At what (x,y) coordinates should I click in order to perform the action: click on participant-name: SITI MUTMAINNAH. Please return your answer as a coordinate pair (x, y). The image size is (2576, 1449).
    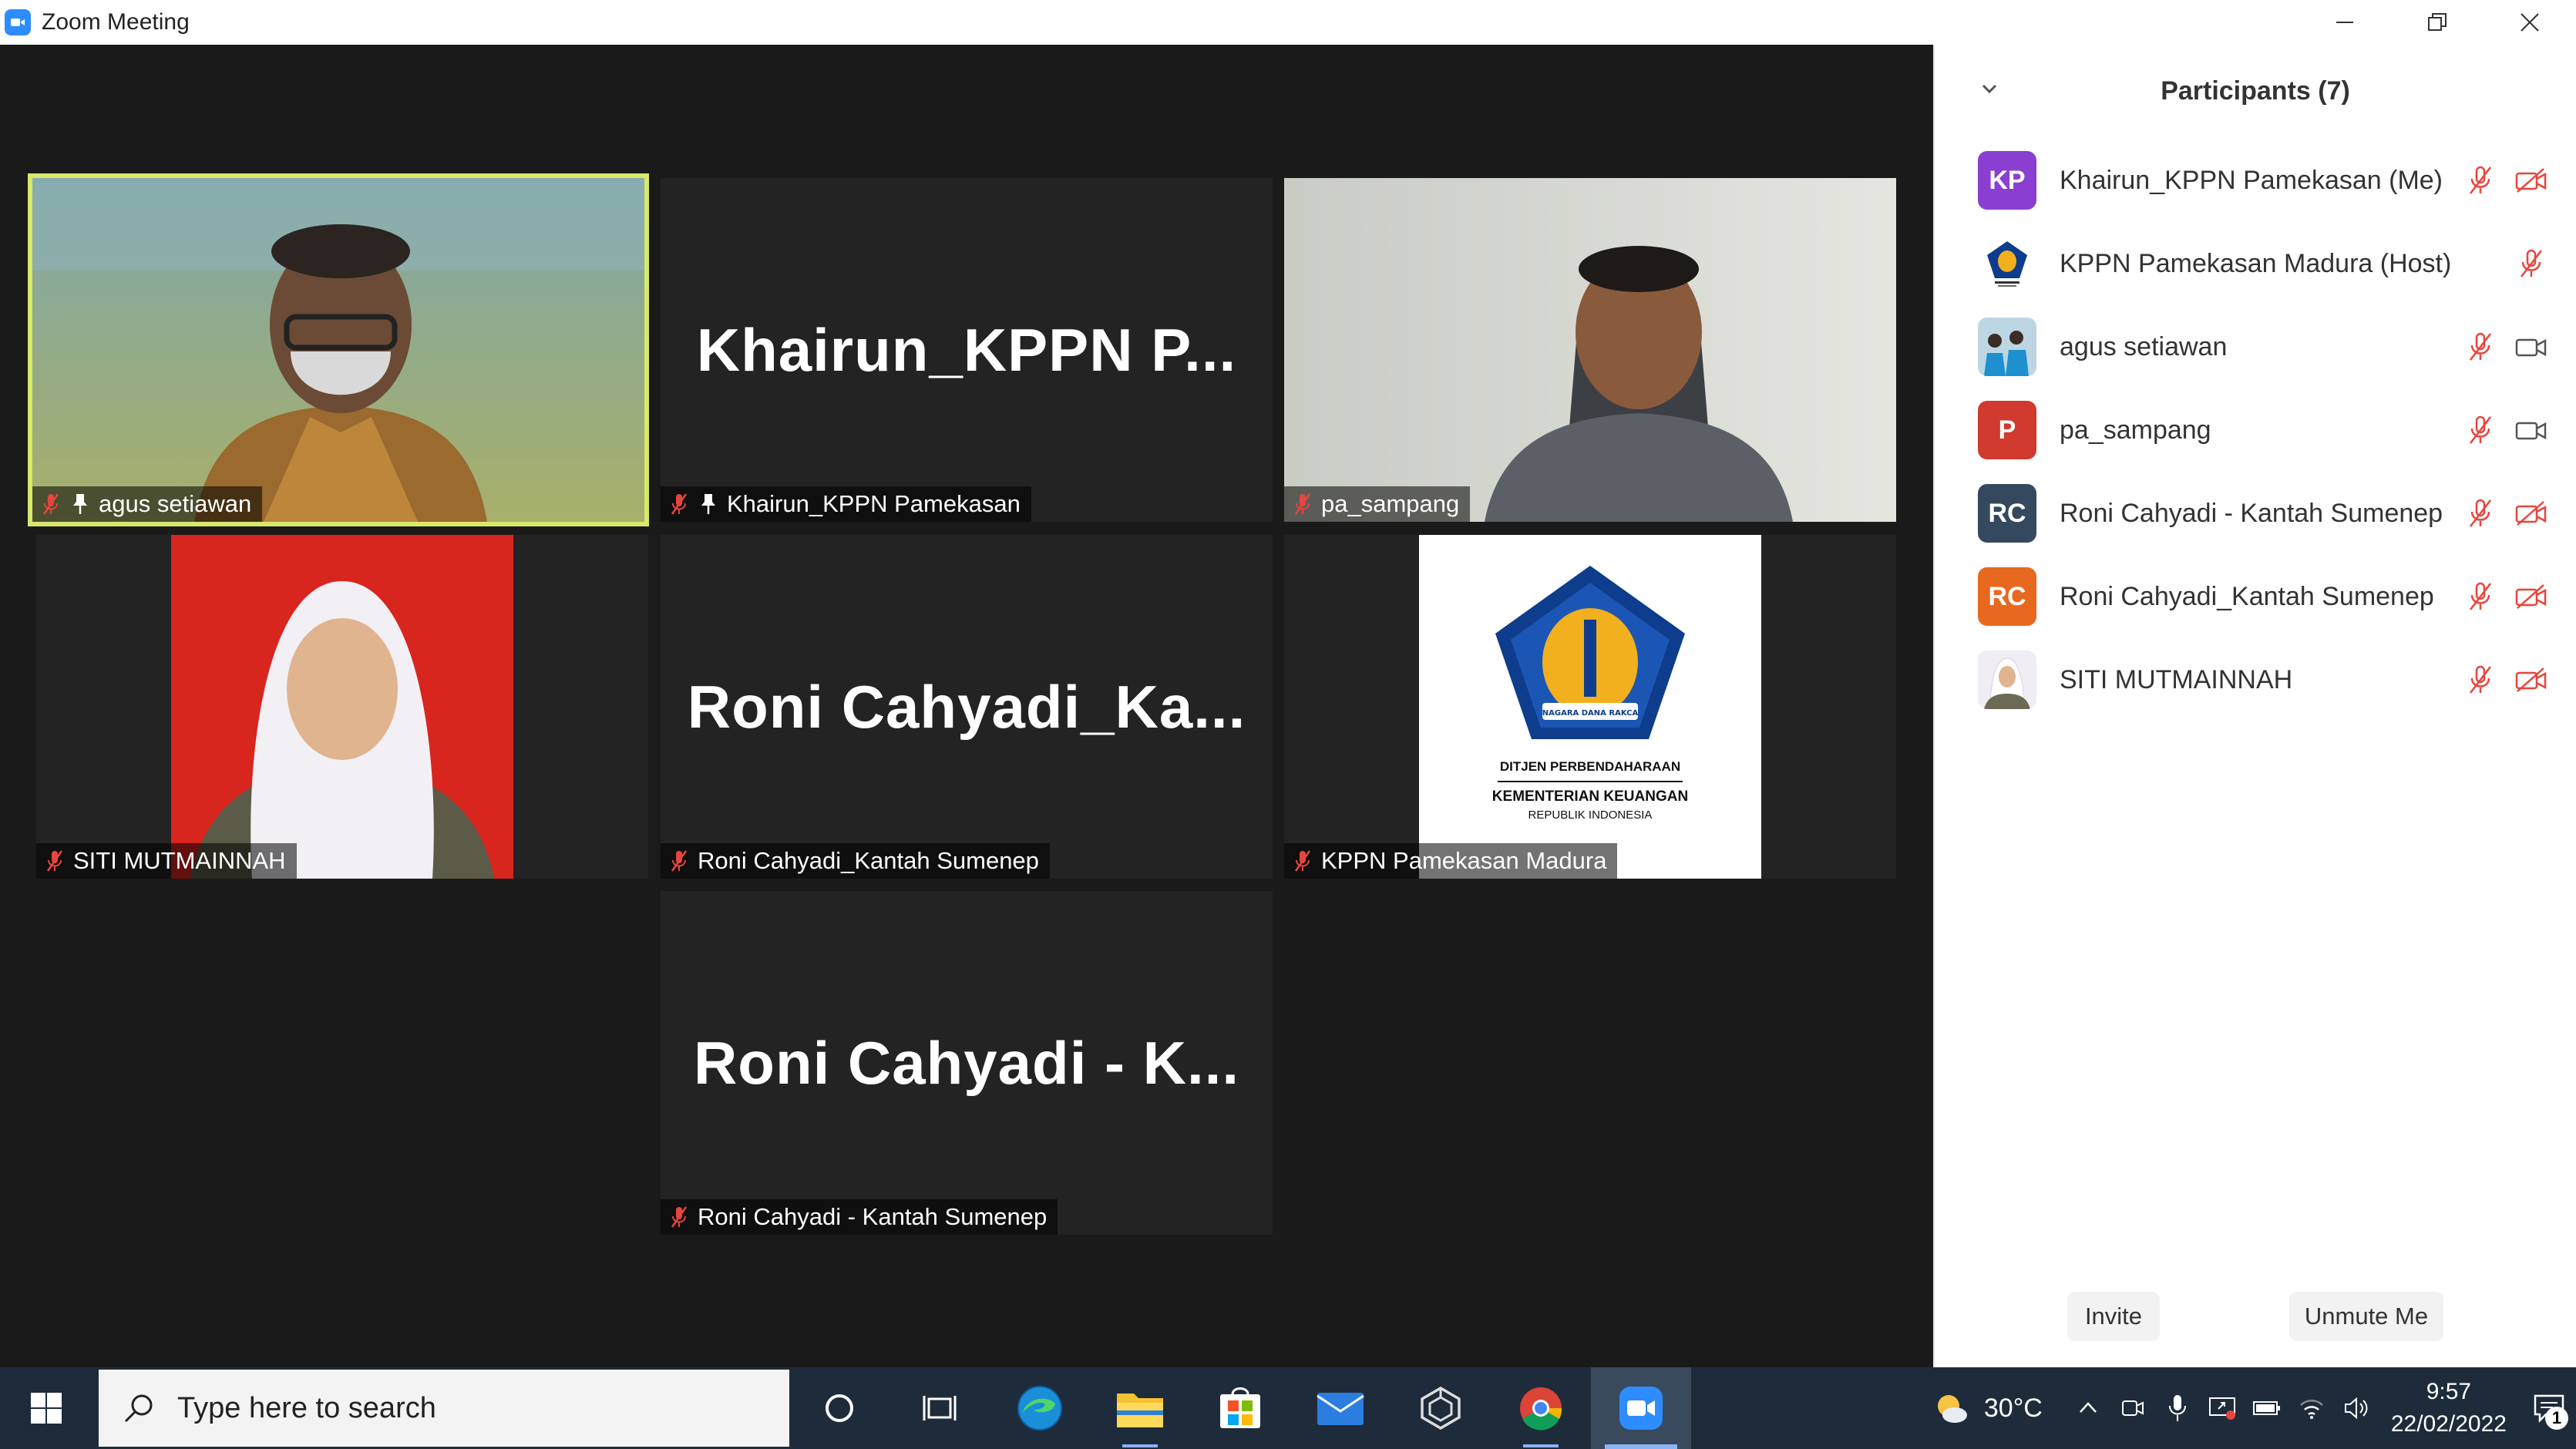
    Looking at the image, I should click on (2176, 679).